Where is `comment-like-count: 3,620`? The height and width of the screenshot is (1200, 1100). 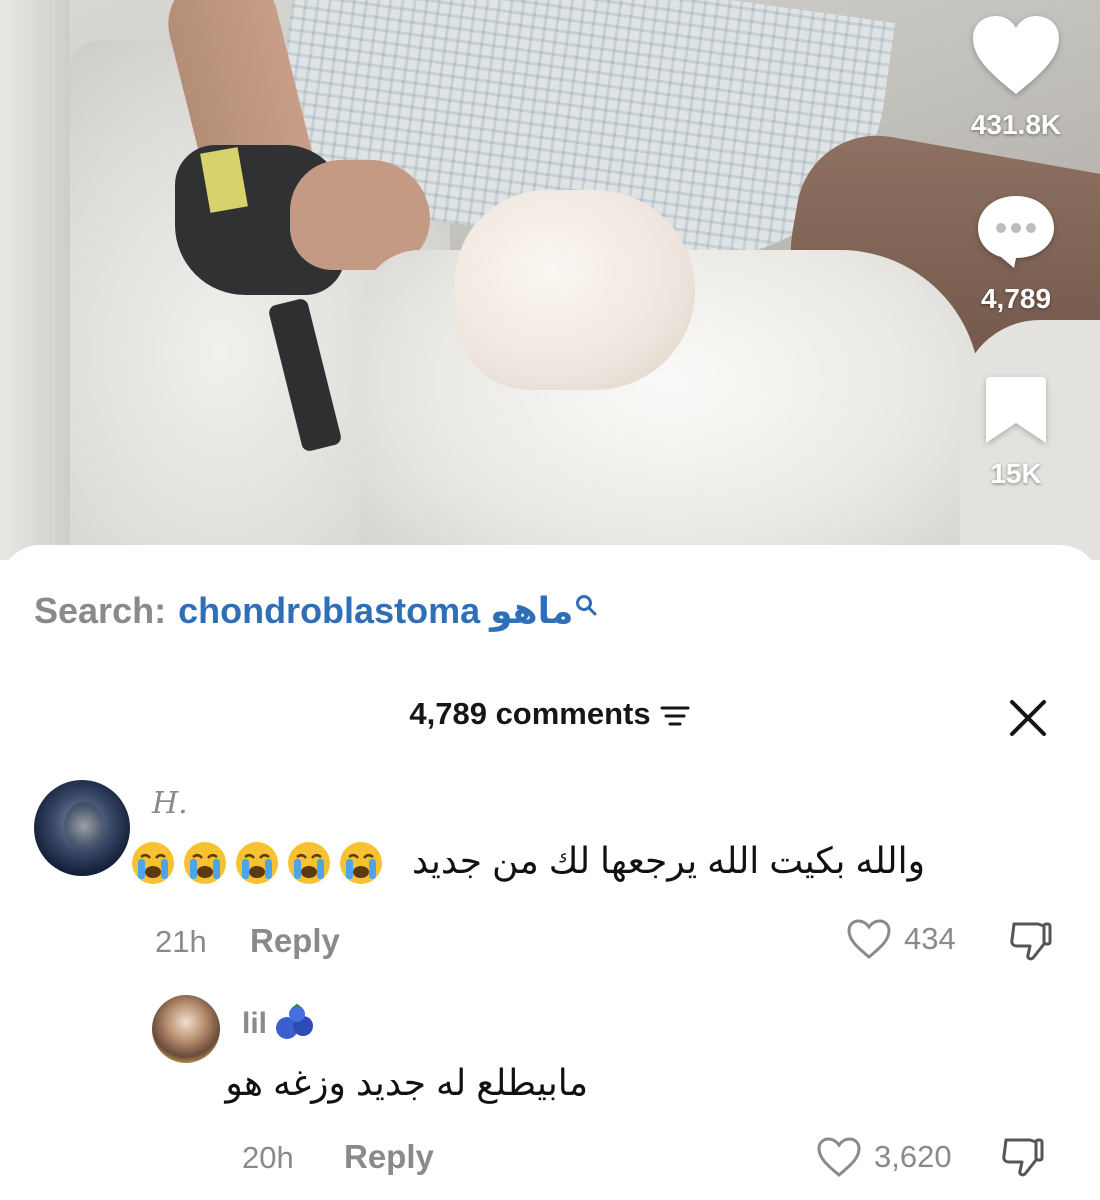 comment-like-count: 3,620 is located at coordinates (913, 1156).